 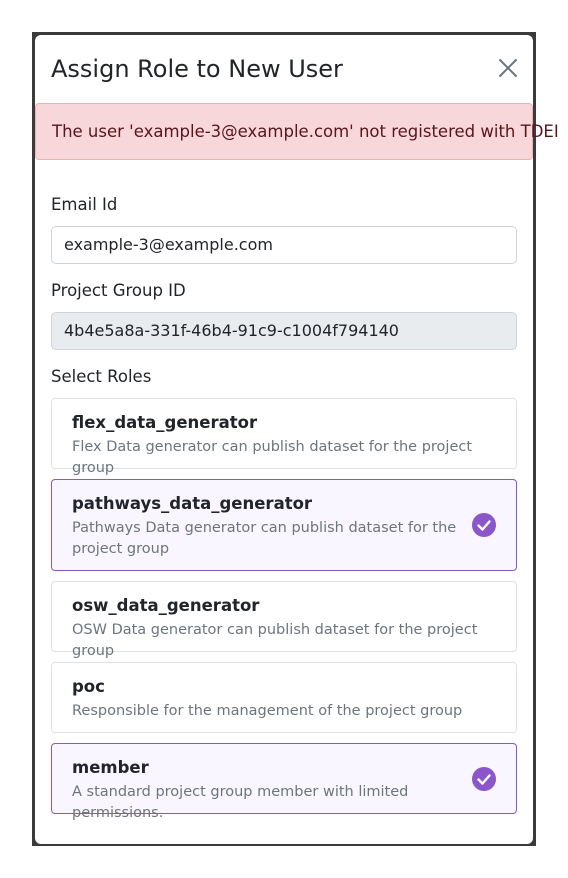 I want to click on role-name: poc, so click(x=88, y=686).